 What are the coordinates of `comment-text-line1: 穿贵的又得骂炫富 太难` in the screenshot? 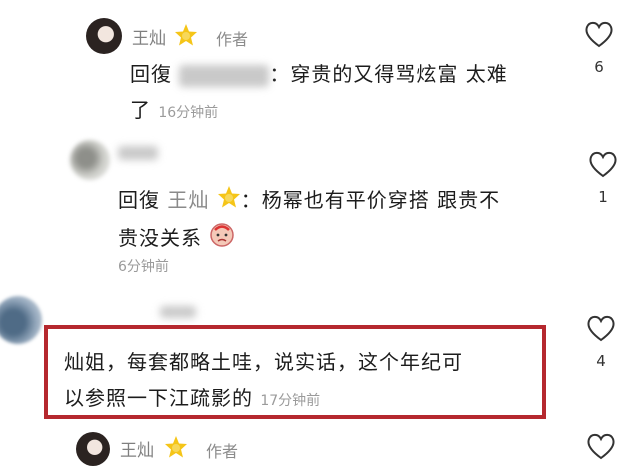 It's located at (399, 74).